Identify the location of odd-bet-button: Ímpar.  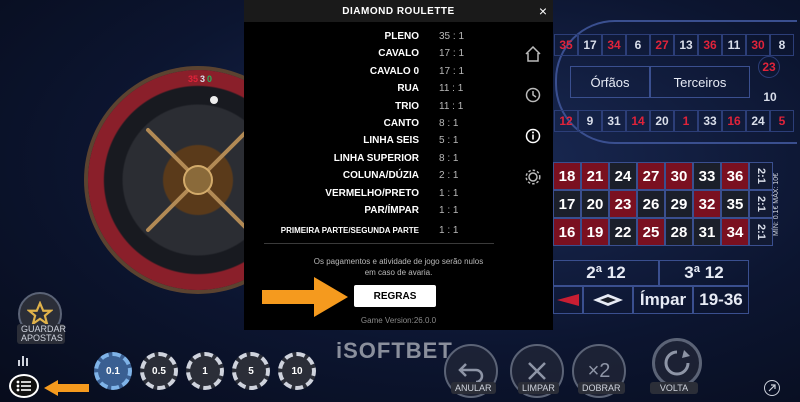
(663, 300).